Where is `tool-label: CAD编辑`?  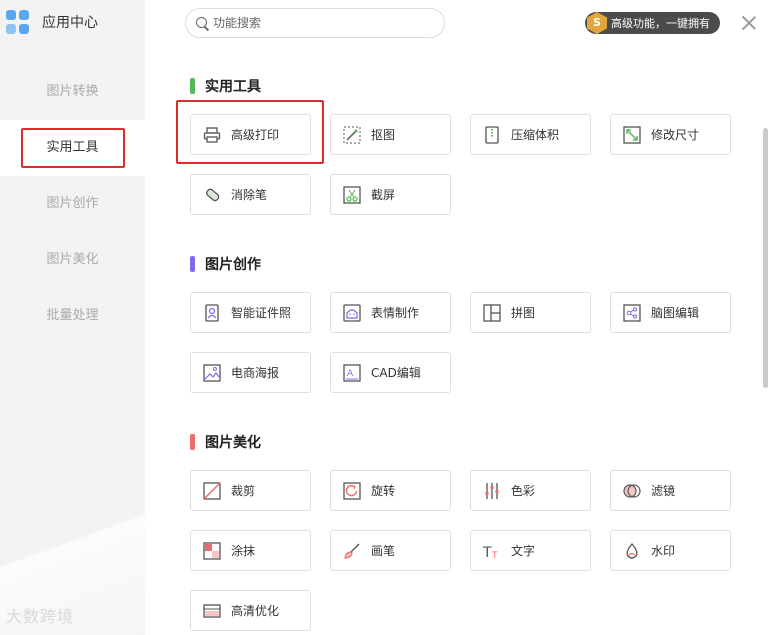 tool-label: CAD编辑 is located at coordinates (396, 373).